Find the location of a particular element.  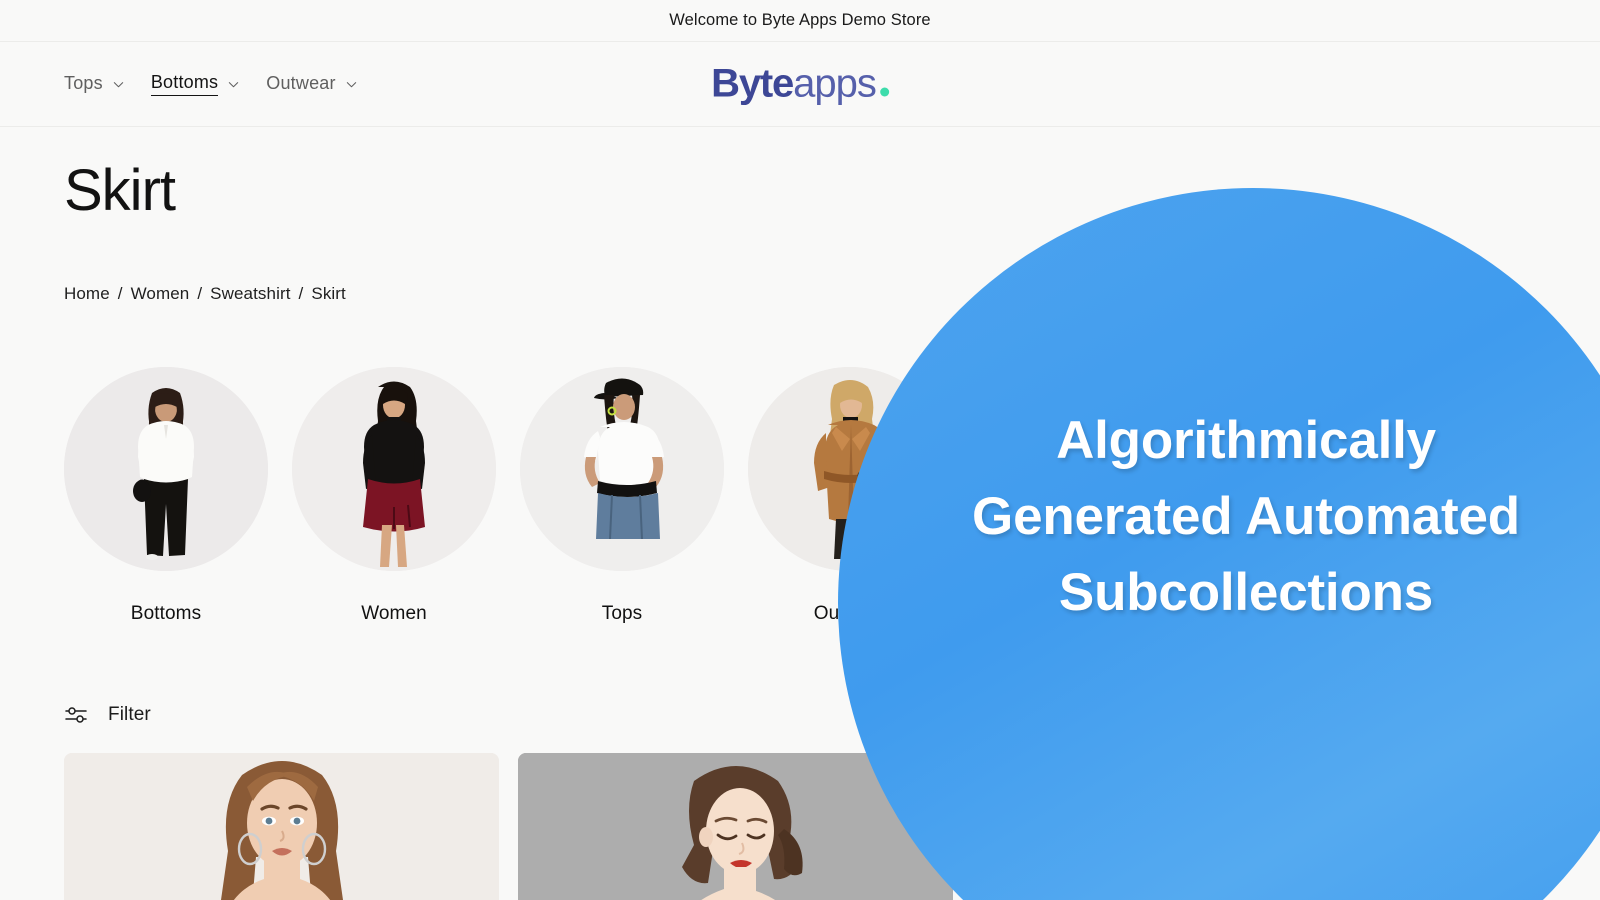

nav-item-outwear-label: Outwear is located at coordinates (301, 82).